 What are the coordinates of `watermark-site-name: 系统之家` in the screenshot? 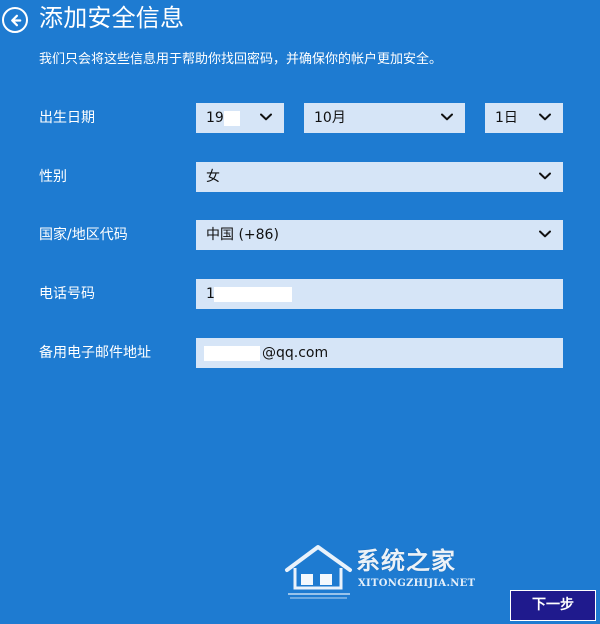 It's located at (406, 560).